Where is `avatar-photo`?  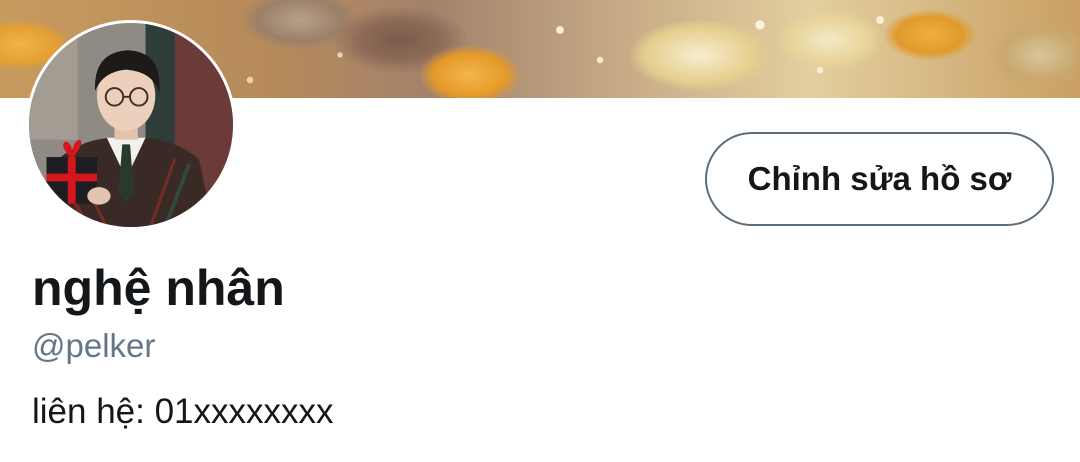
avatar-photo is located at coordinates (131, 125).